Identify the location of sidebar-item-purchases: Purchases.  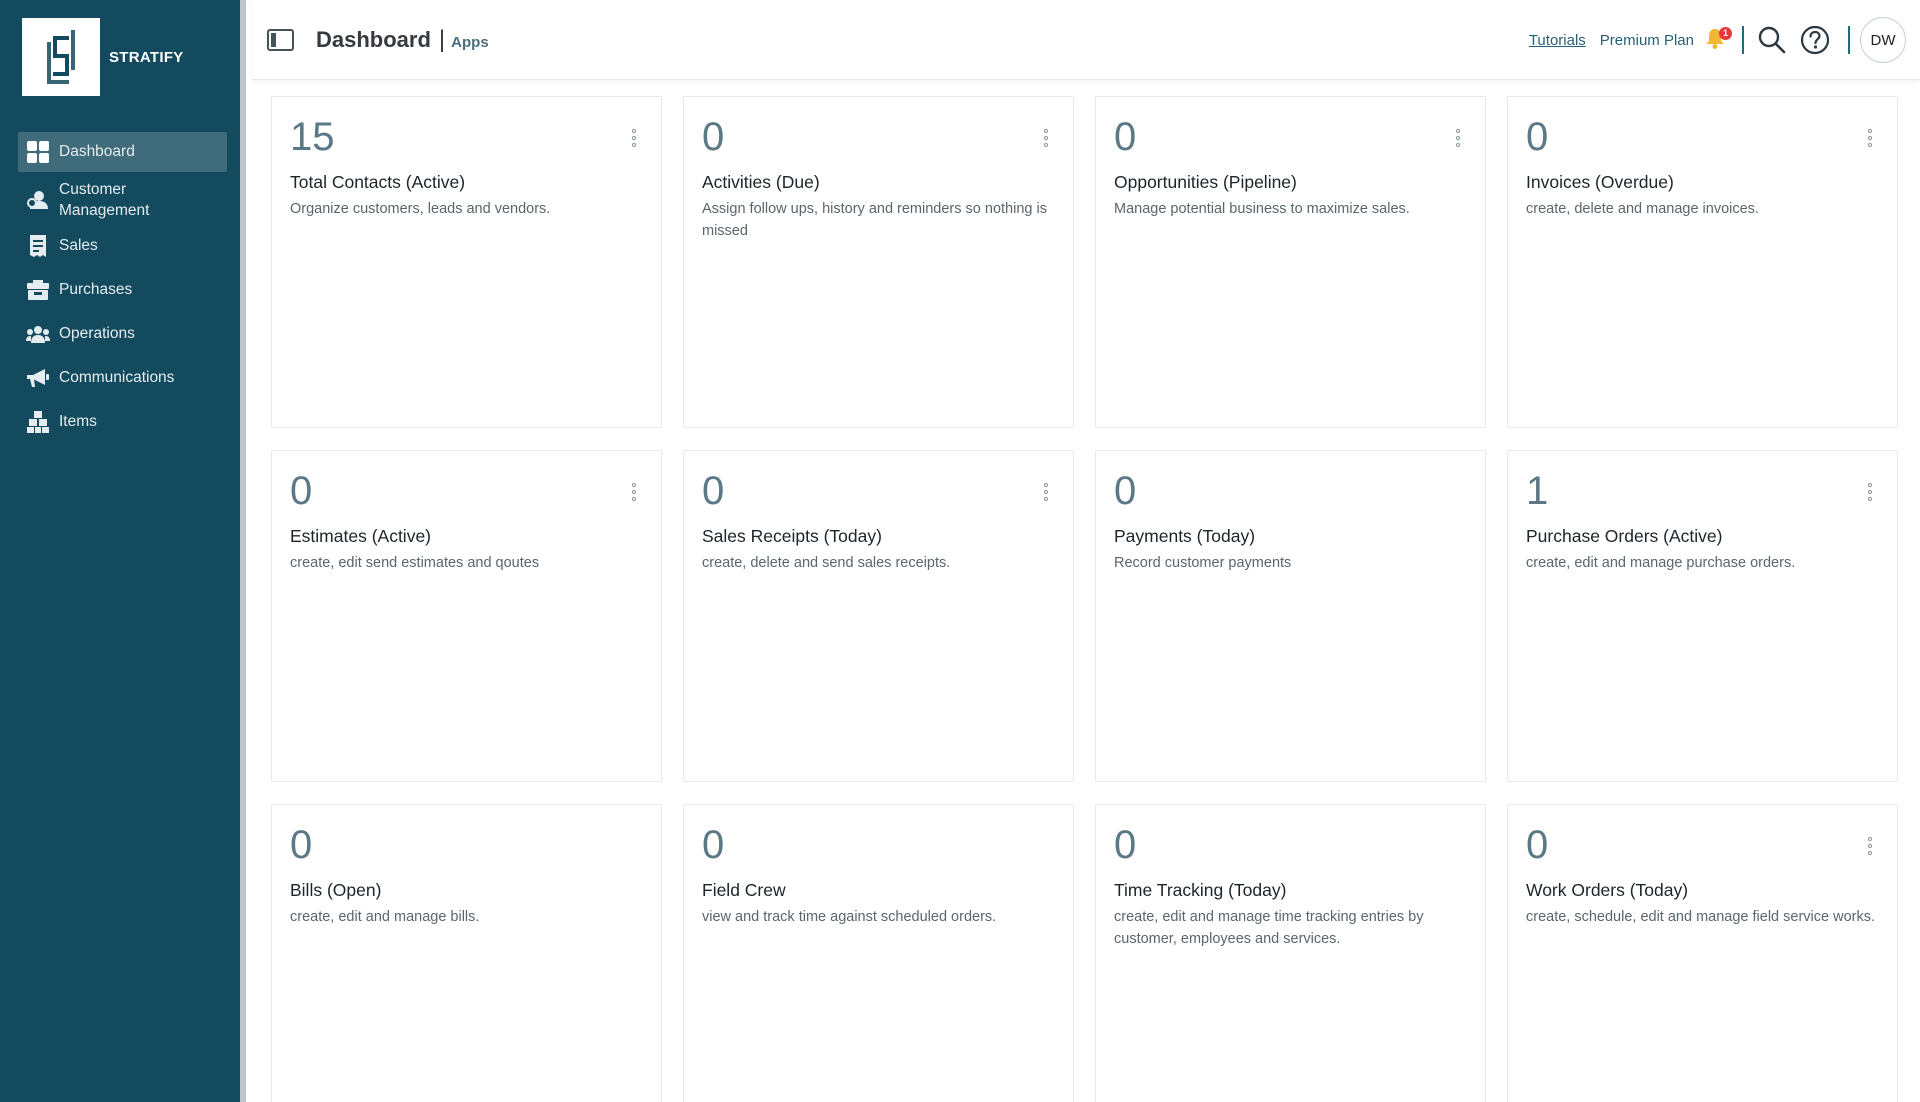
(122, 290).